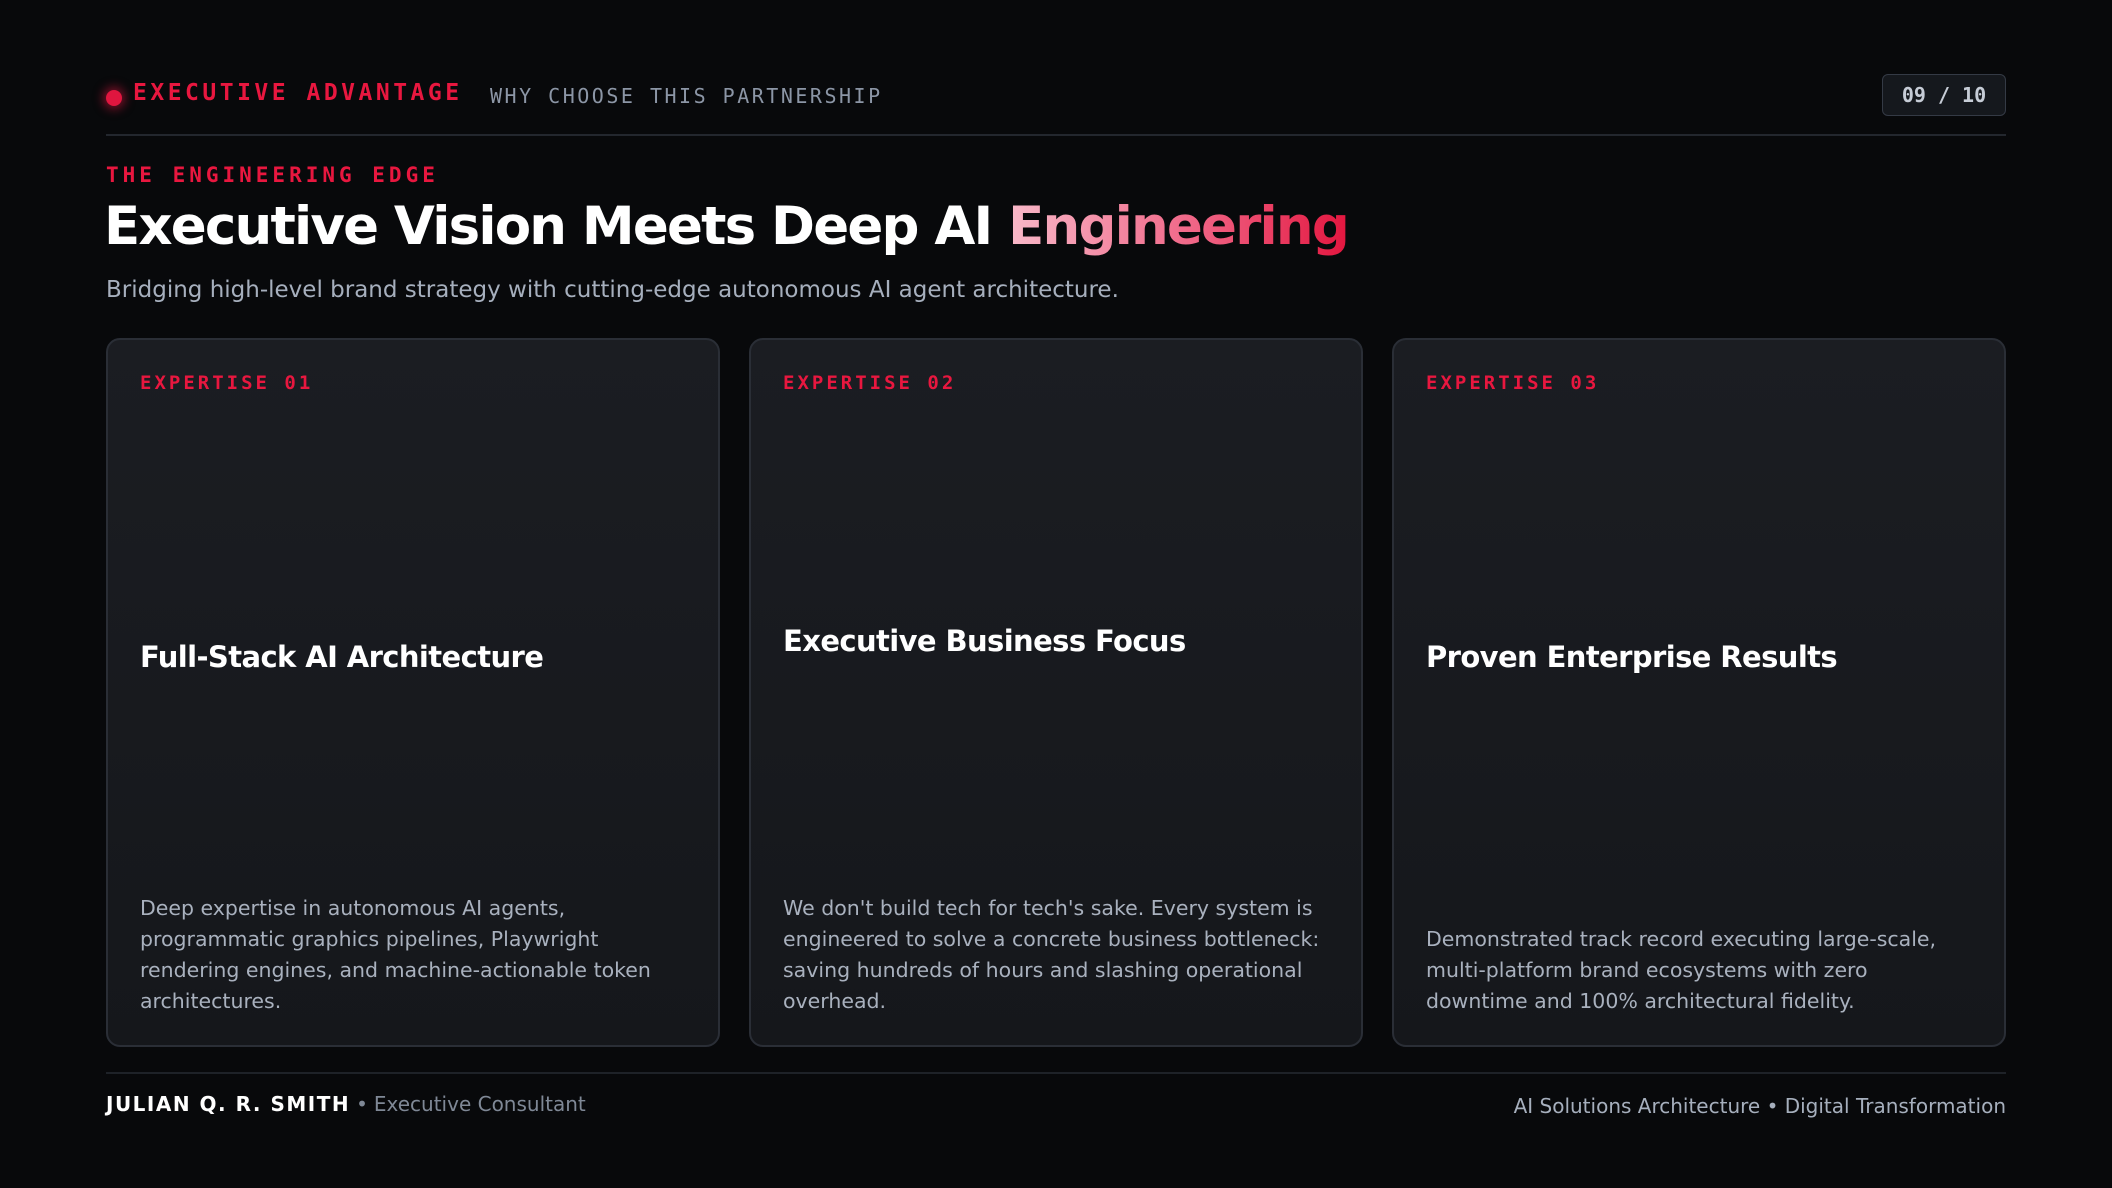 This screenshot has height=1188, width=2112. What do you see at coordinates (1056, 135) in the screenshot?
I see `header-divider` at bounding box center [1056, 135].